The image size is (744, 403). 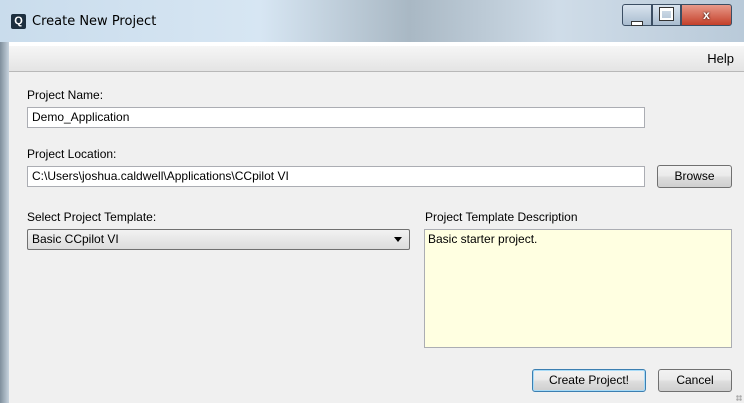 I want to click on maximize-icon, so click(x=666, y=15).